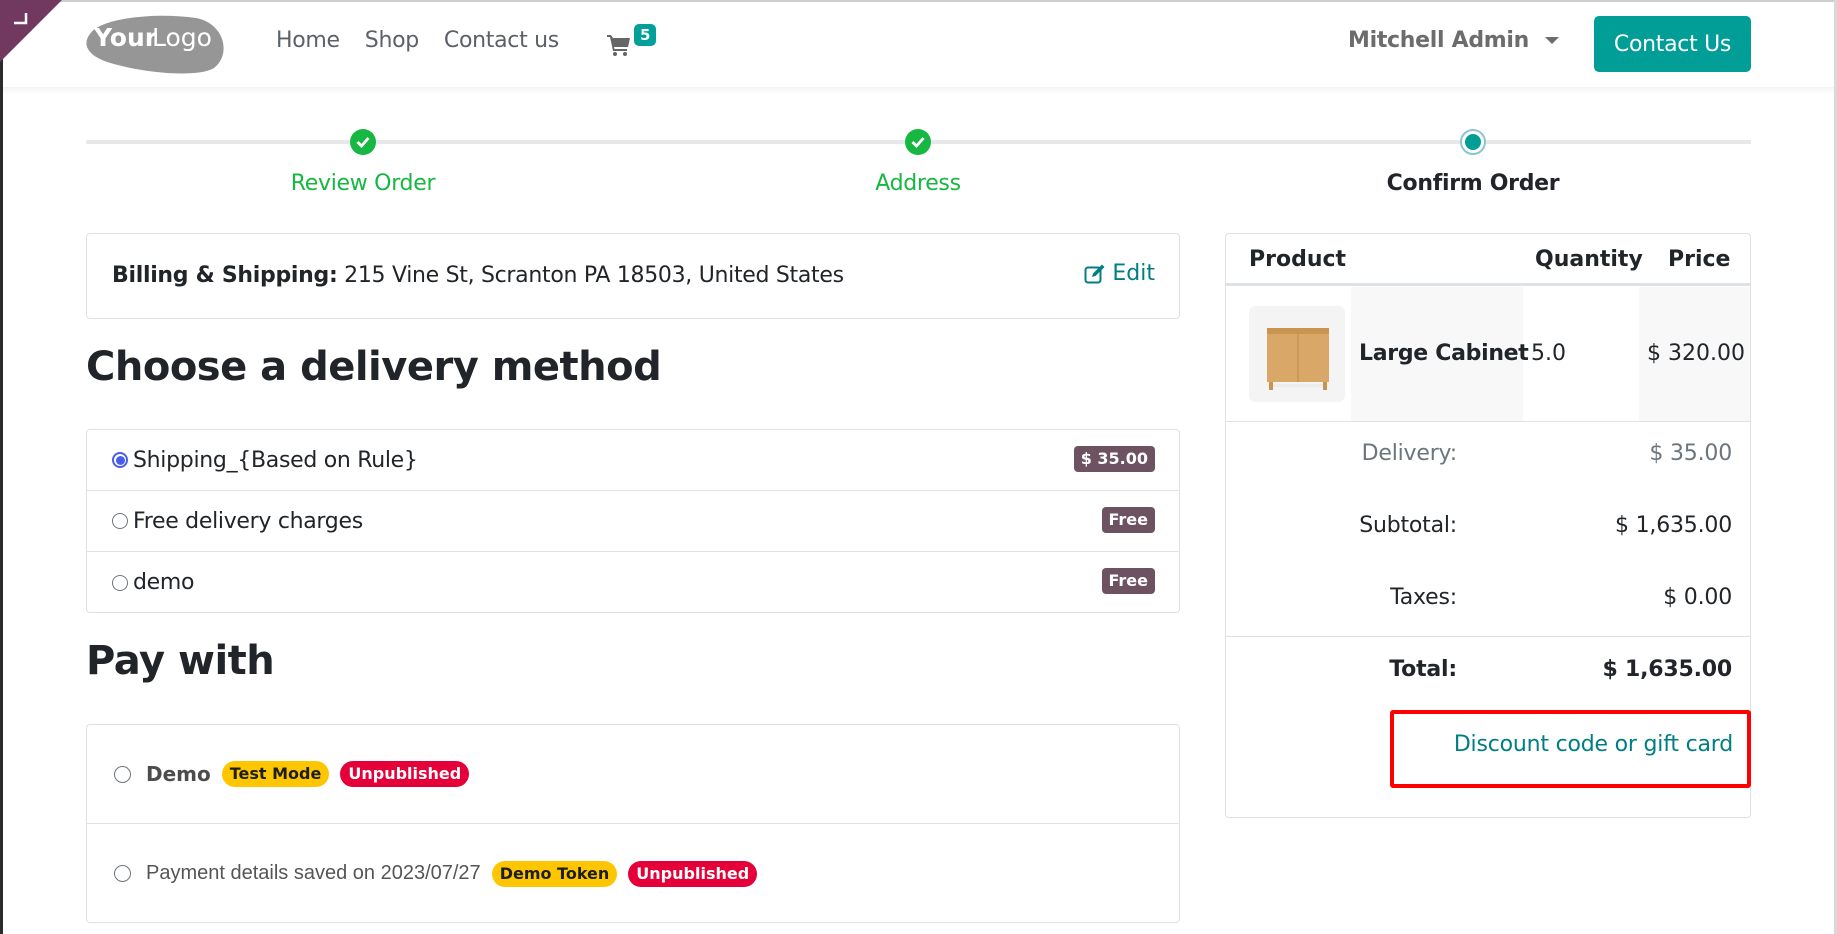 The image size is (1837, 934). I want to click on nav-link-home: Home, so click(308, 40).